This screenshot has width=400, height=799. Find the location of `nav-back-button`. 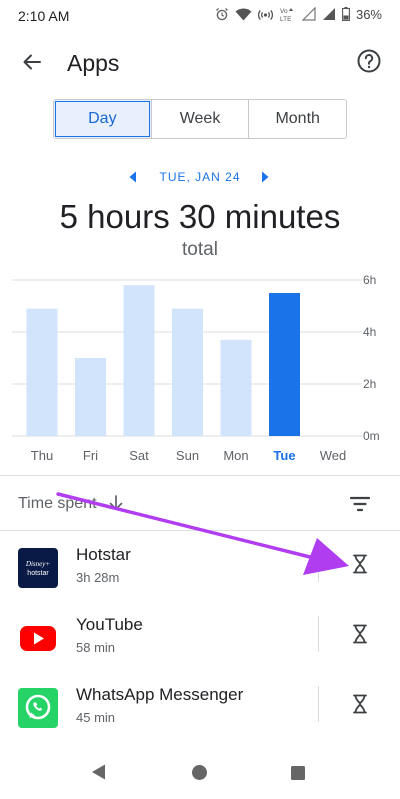

nav-back-button is located at coordinates (99, 774).